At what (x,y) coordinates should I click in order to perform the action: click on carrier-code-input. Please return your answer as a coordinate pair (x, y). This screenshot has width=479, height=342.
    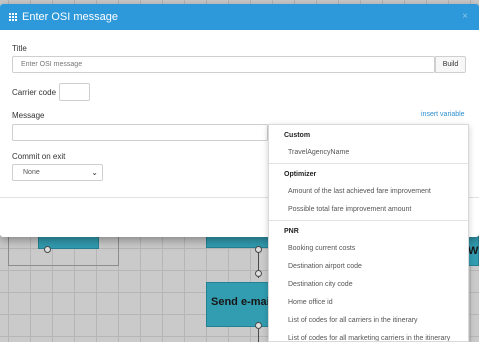
    Looking at the image, I should click on (74, 92).